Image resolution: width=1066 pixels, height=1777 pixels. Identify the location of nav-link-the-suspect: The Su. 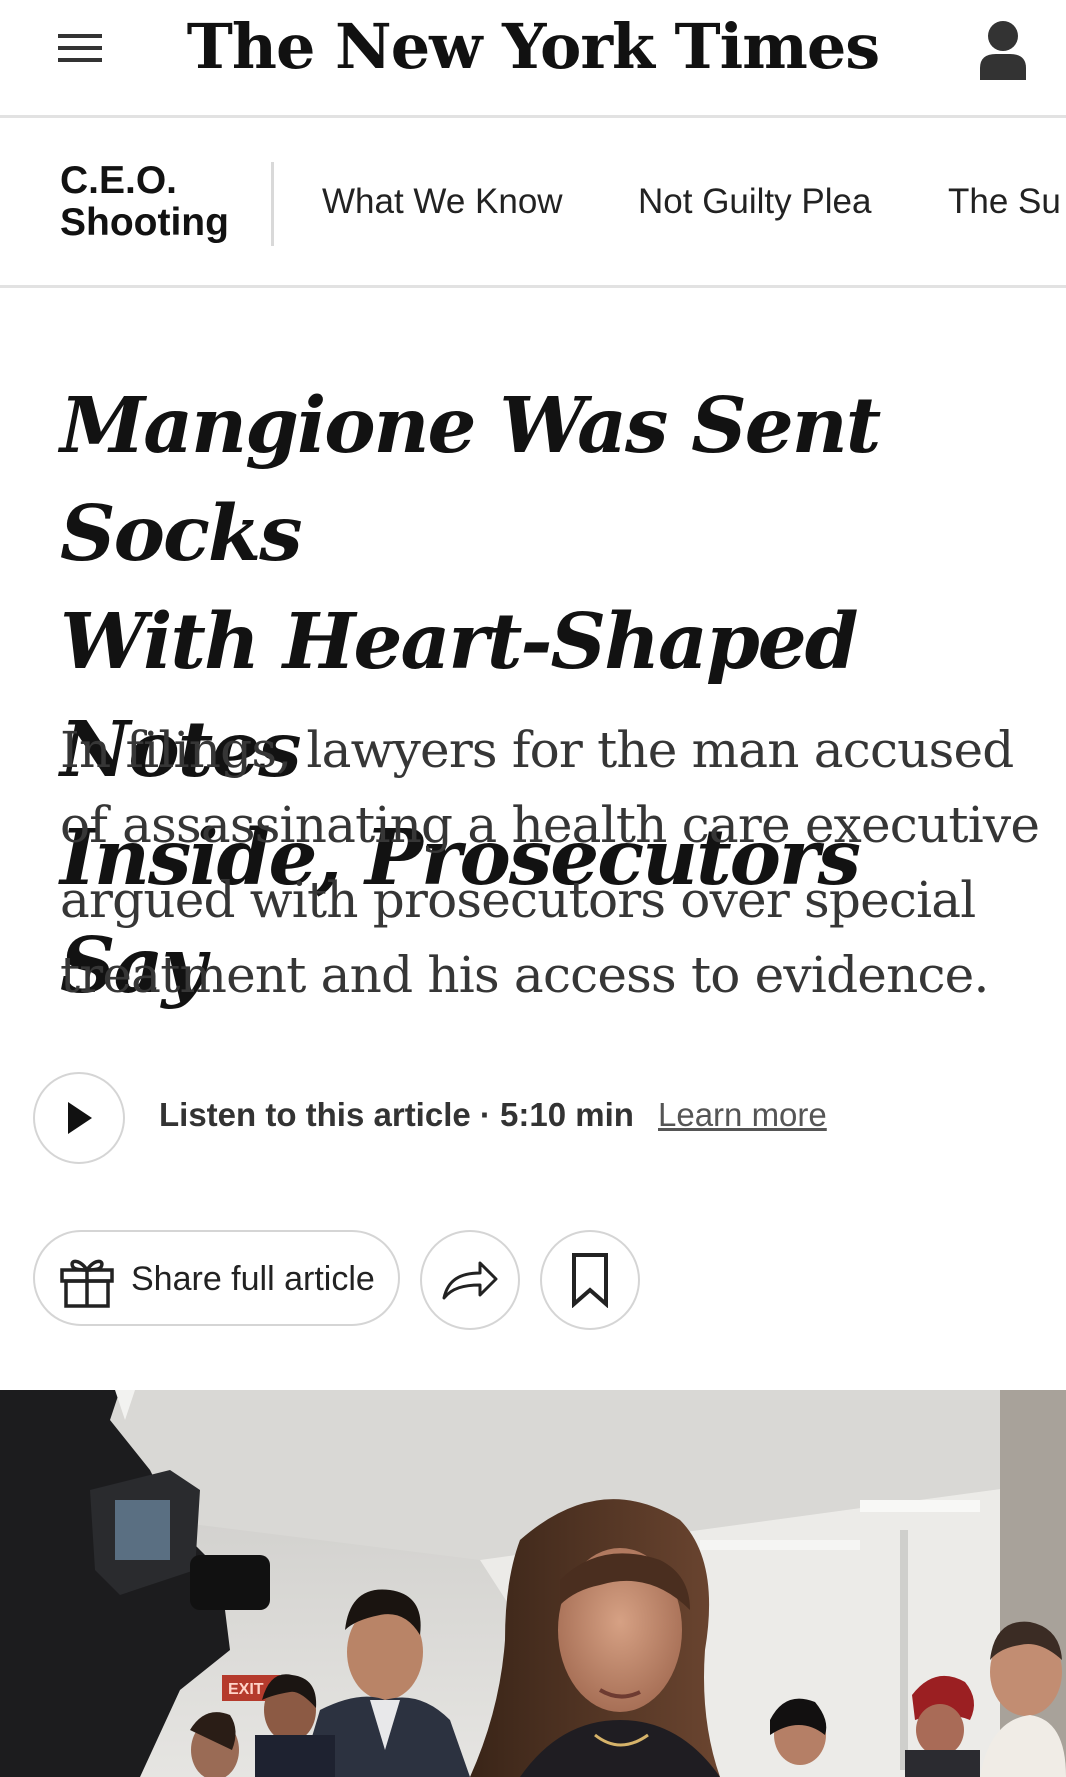
(1004, 202).